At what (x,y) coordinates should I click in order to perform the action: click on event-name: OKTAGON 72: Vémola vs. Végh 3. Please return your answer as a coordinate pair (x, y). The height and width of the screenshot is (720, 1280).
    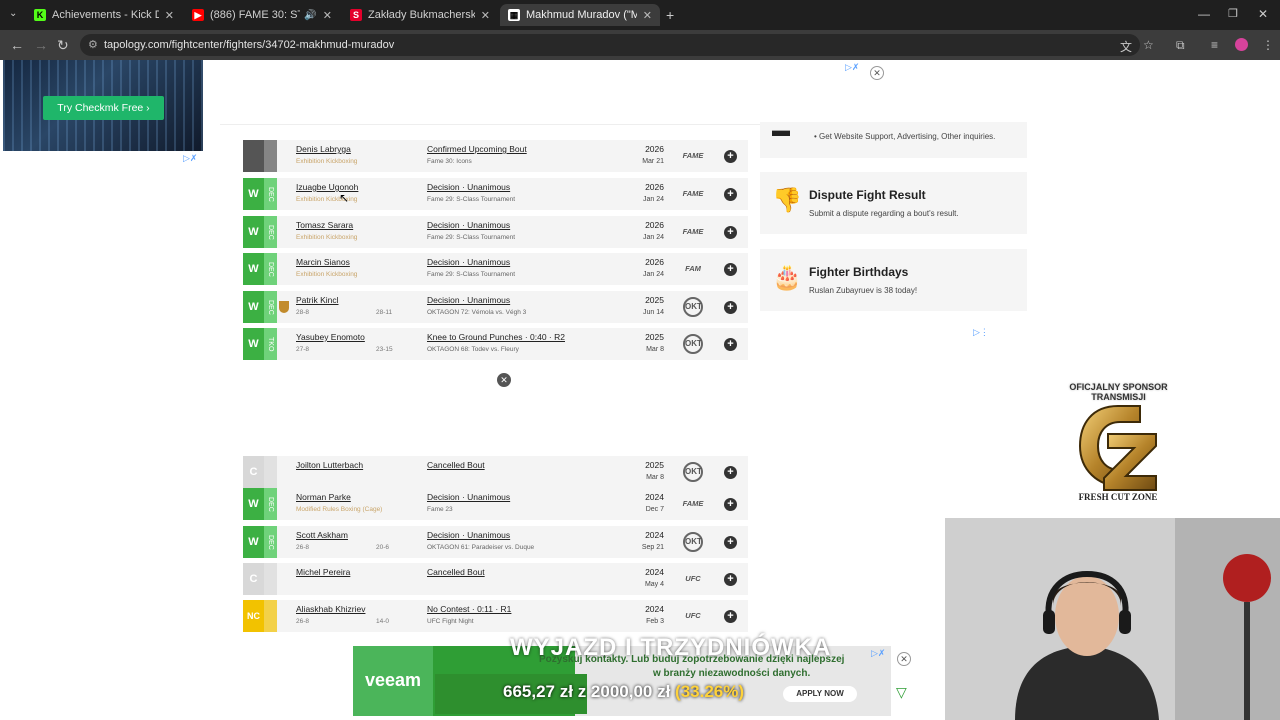
    Looking at the image, I should click on (476, 312).